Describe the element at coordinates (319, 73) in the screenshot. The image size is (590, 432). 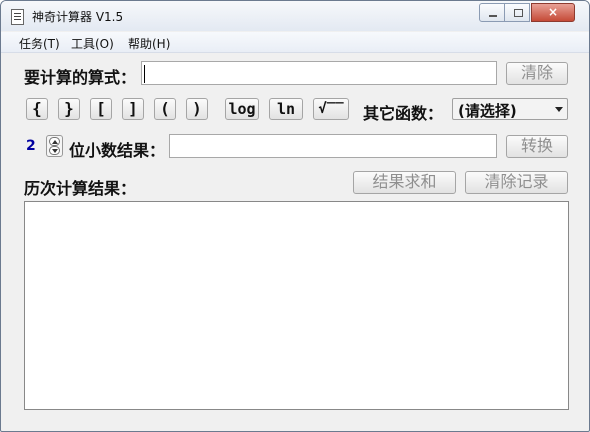
I see `formula-input` at that location.